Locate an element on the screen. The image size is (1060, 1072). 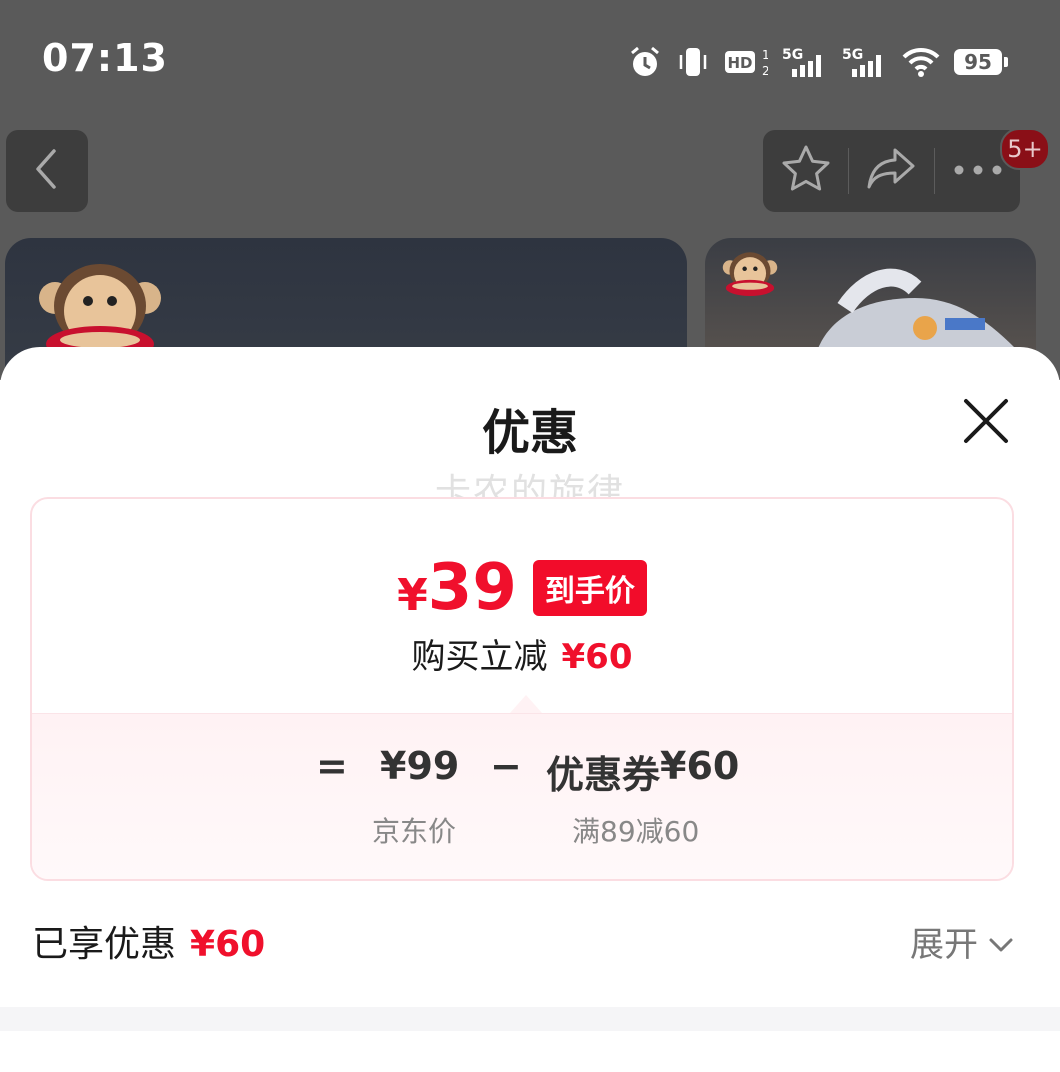
chevron-left-icon is located at coordinates (47, 171).